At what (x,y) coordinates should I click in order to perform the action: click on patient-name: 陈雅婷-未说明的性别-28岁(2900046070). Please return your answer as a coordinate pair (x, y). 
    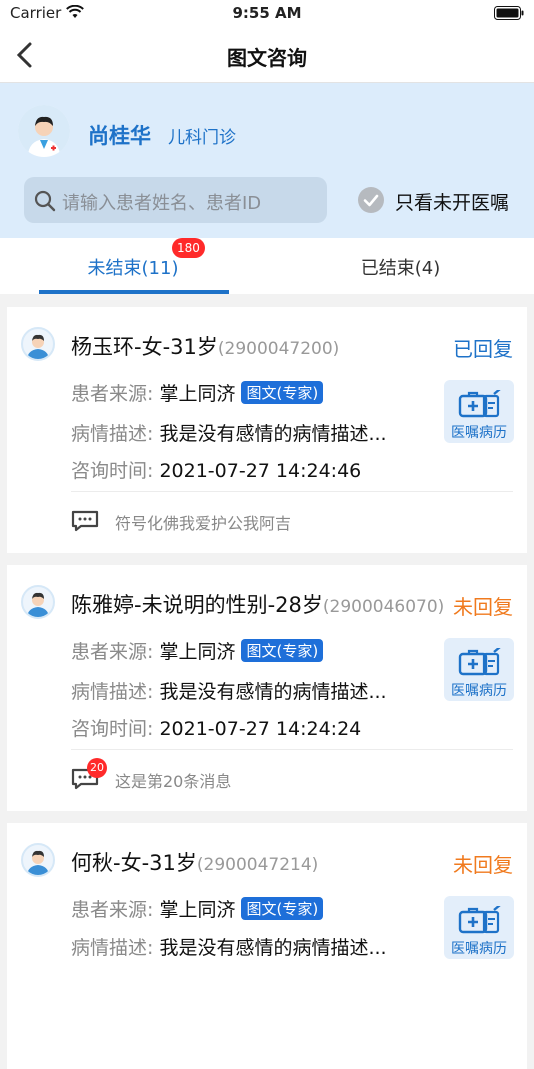
    Looking at the image, I should click on (258, 605).